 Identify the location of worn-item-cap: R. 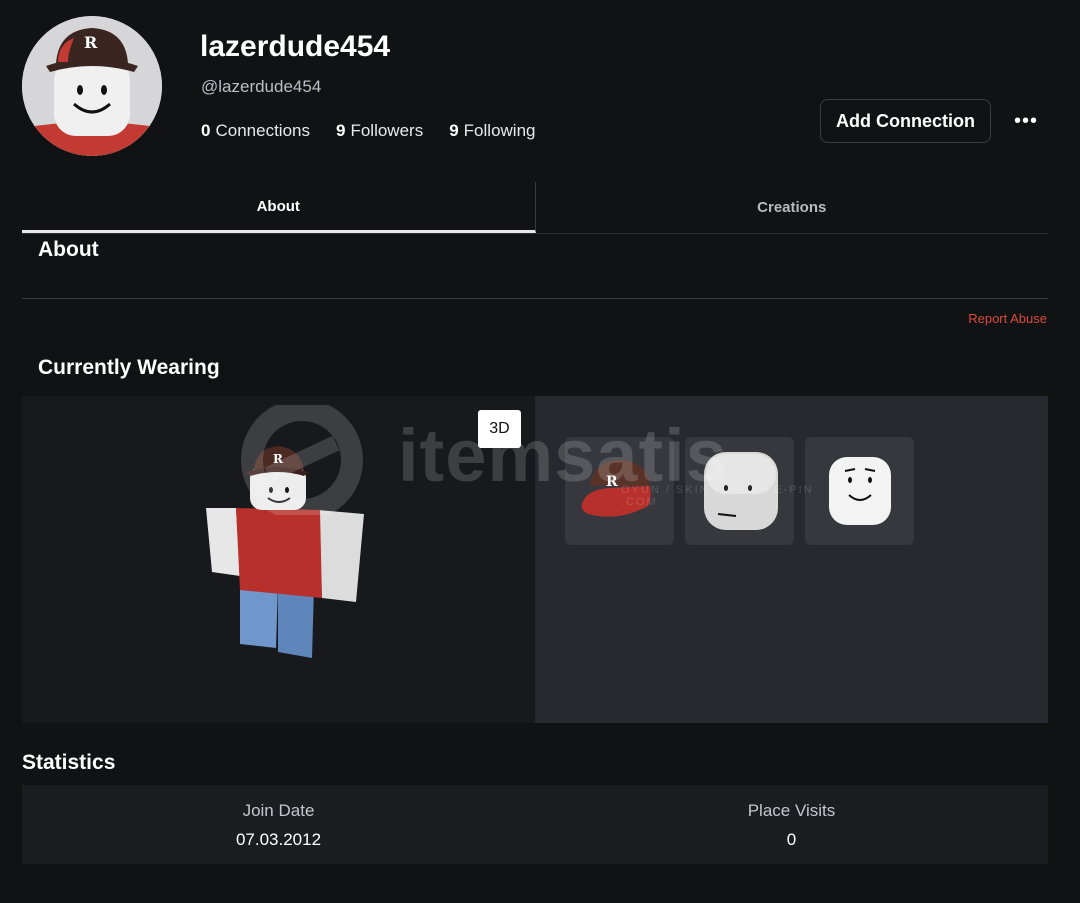
(619, 491).